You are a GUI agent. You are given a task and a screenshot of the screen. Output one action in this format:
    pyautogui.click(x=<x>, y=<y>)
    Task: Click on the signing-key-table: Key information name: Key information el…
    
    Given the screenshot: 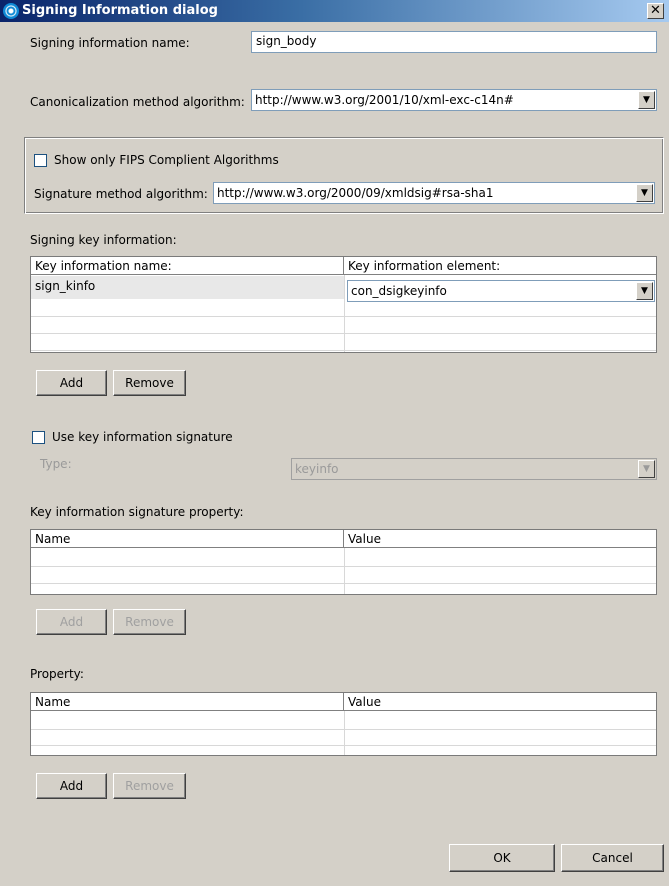 What is the action you would take?
    pyautogui.click(x=343, y=304)
    